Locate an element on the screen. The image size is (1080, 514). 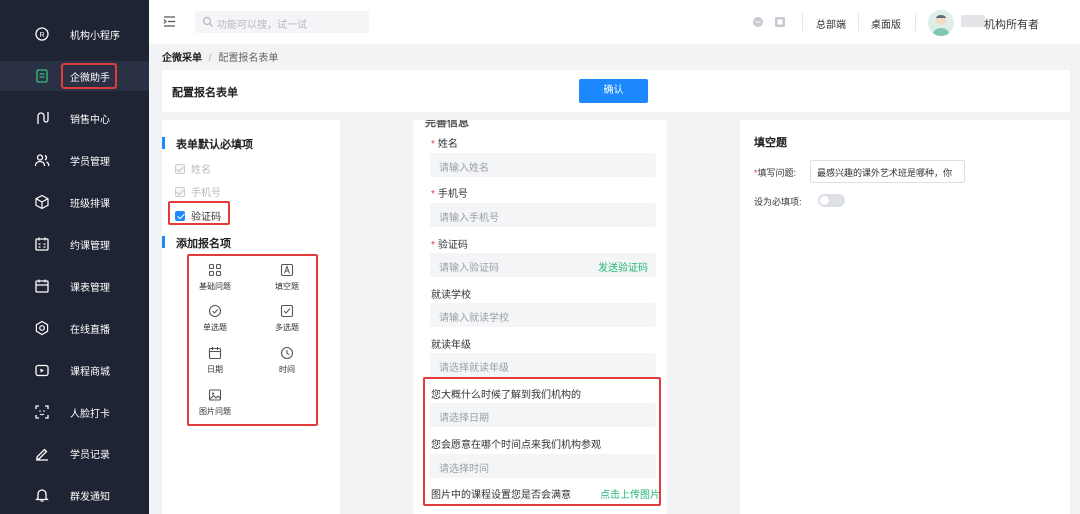
phone-input: 请输入手机号 is located at coordinates (543, 215).